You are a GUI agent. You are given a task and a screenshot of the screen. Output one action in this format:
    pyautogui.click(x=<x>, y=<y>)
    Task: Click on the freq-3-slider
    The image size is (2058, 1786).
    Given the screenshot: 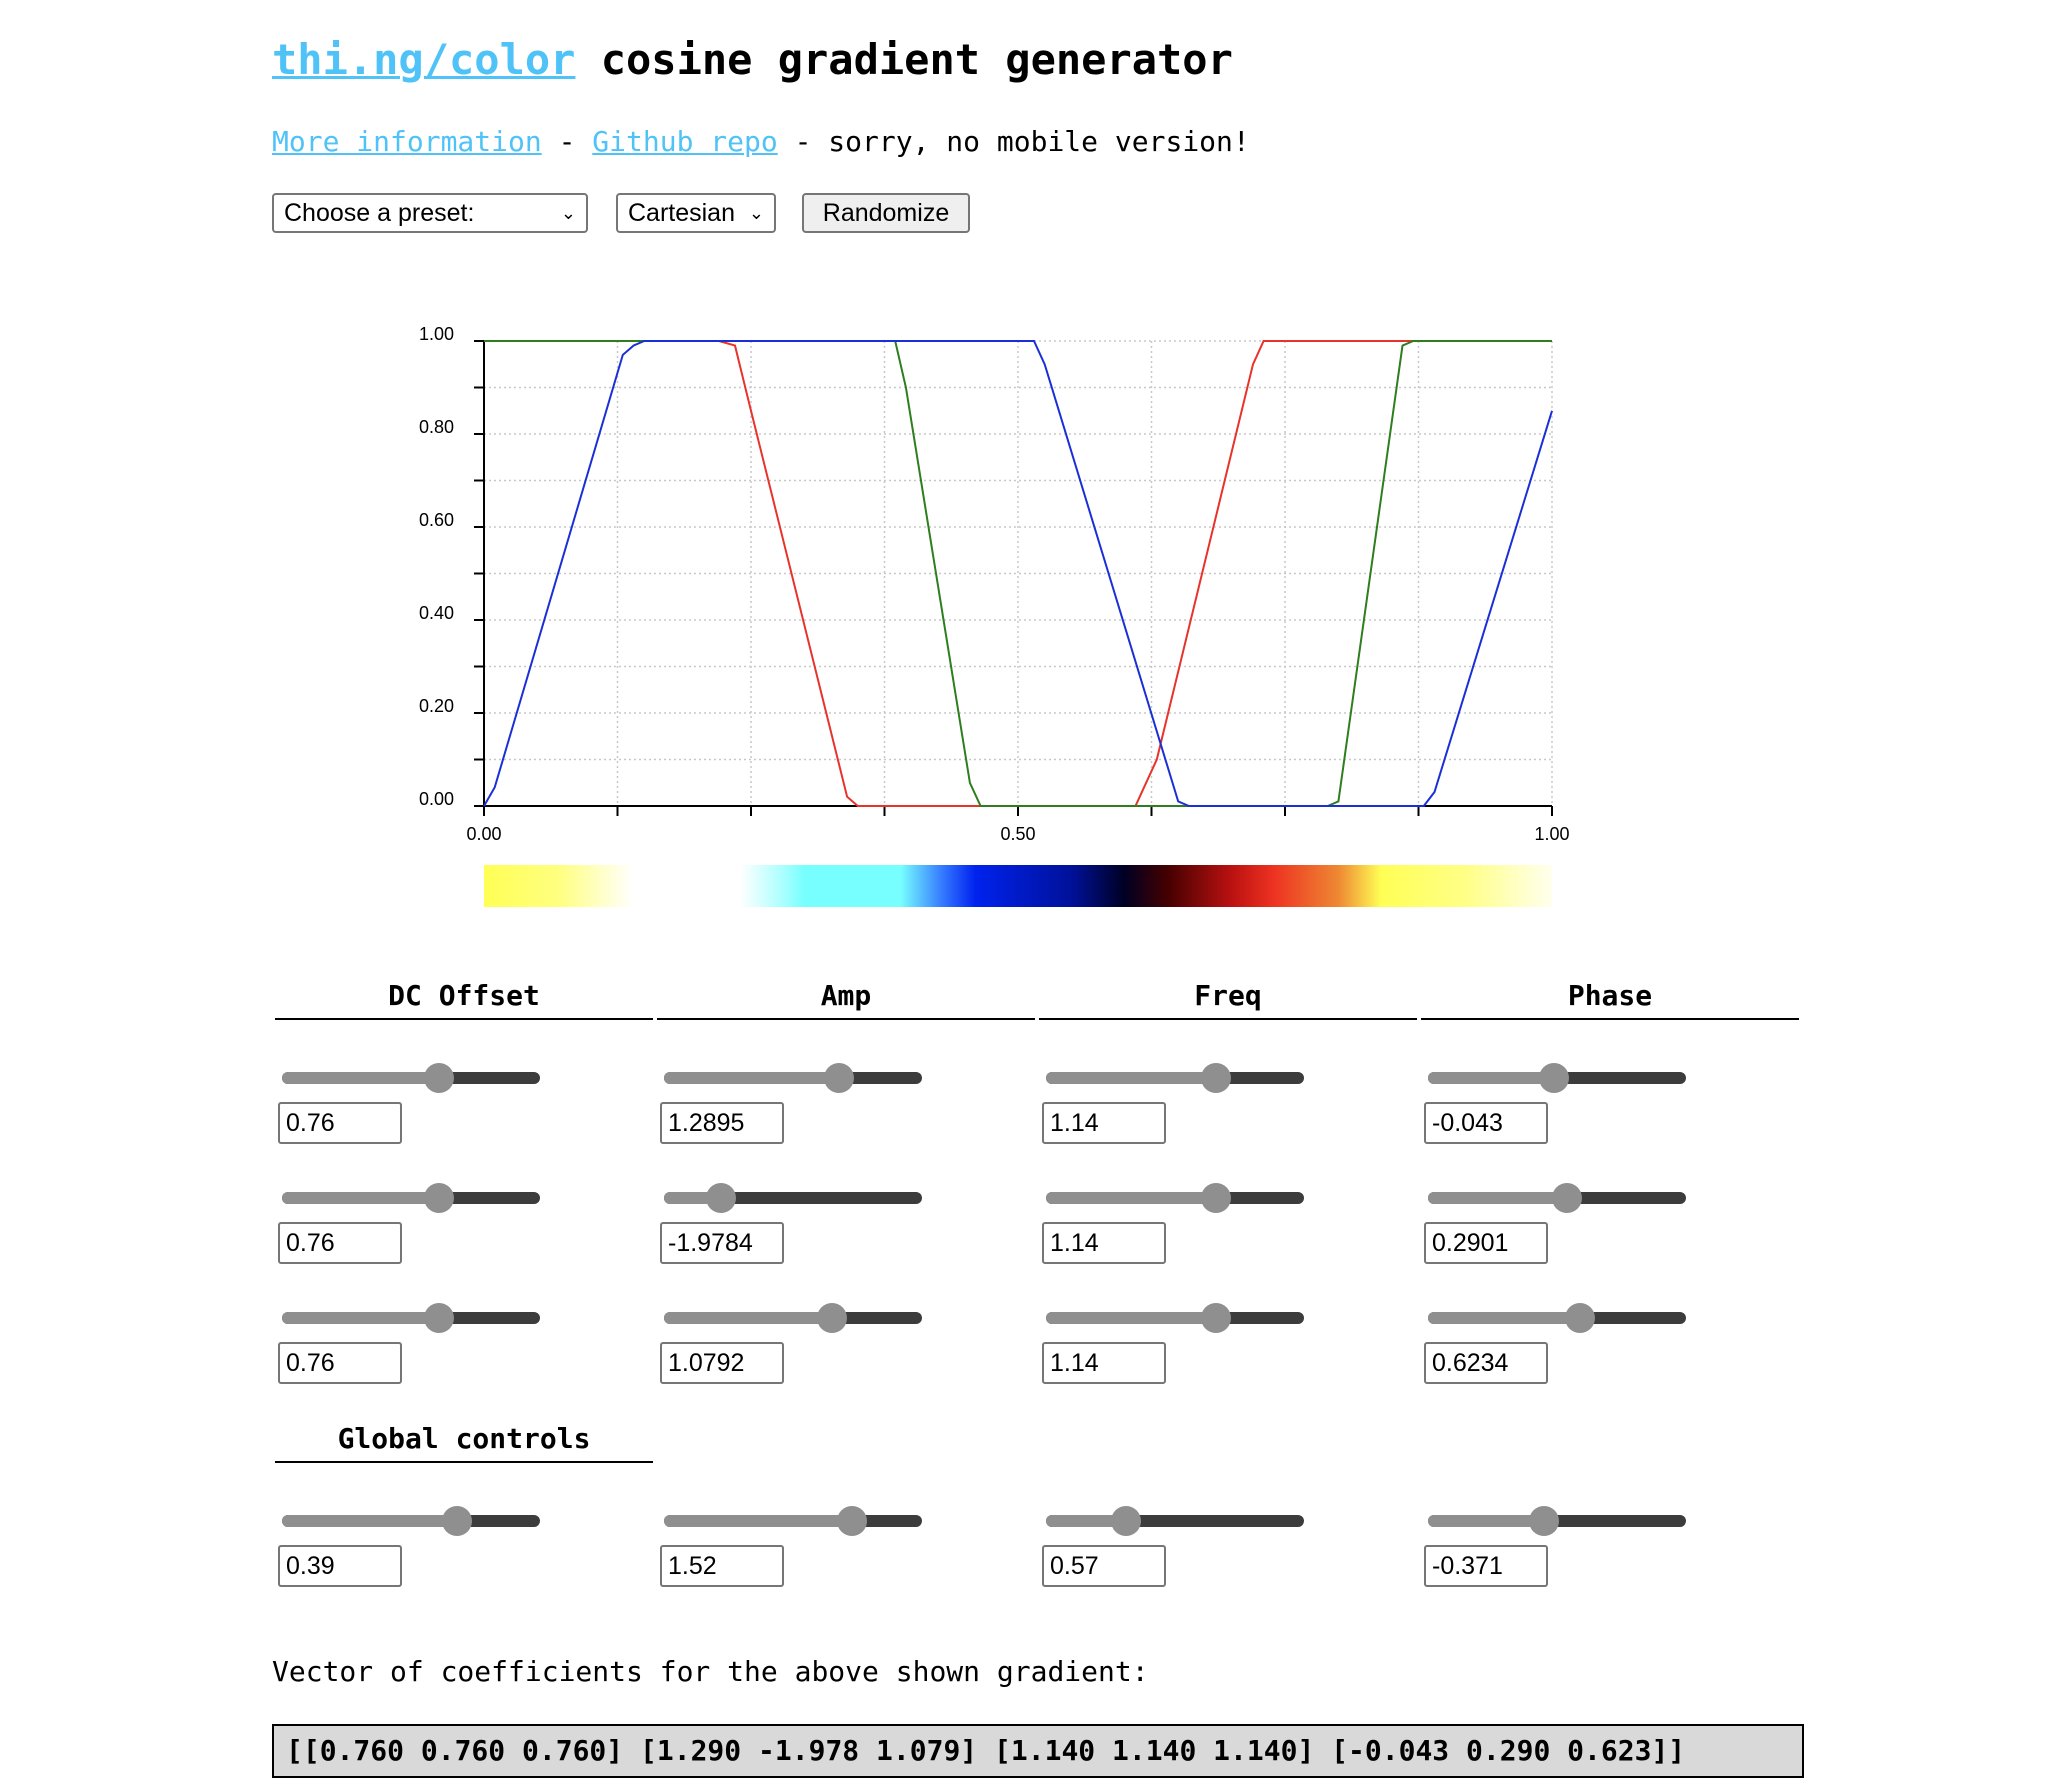 What is the action you would take?
    pyautogui.click(x=1175, y=1318)
    